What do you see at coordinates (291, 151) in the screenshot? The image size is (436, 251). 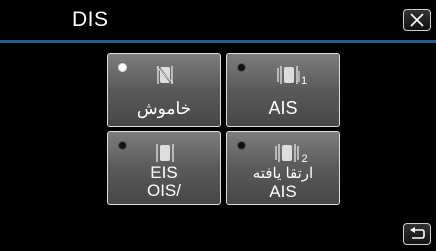 I see `ais-2-icon: 2` at bounding box center [291, 151].